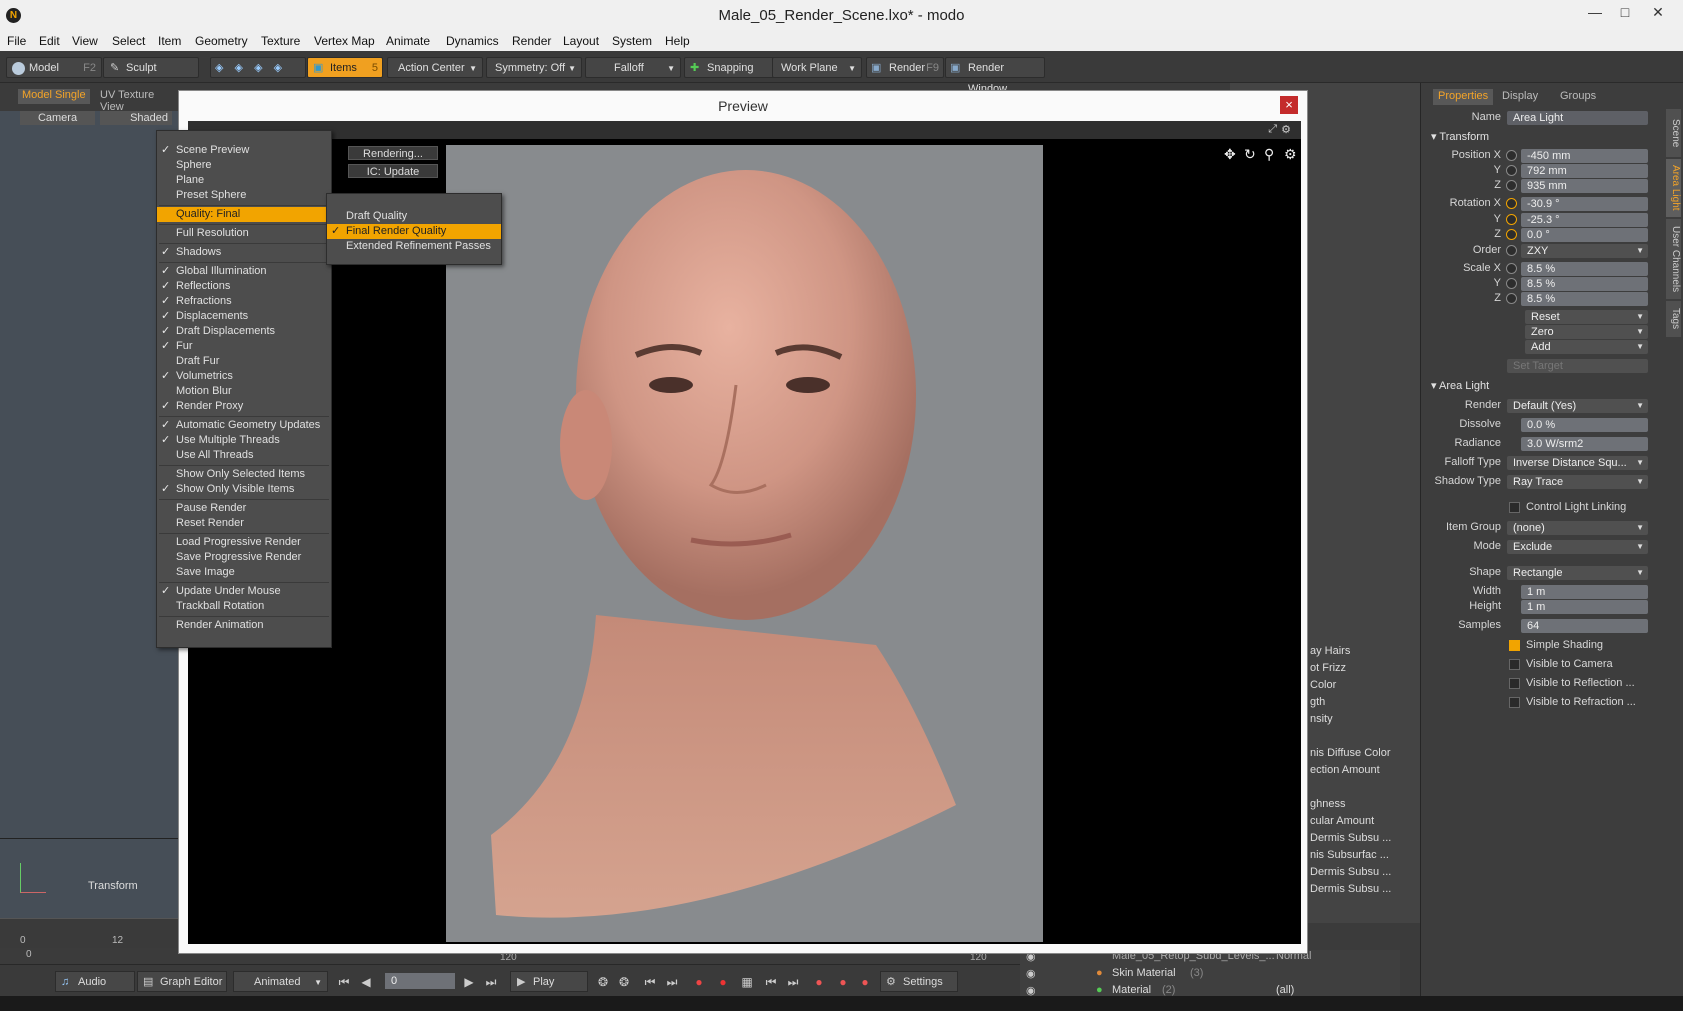 The image size is (1683, 1011). I want to click on expand-icon: ⤢, so click(1272, 129).